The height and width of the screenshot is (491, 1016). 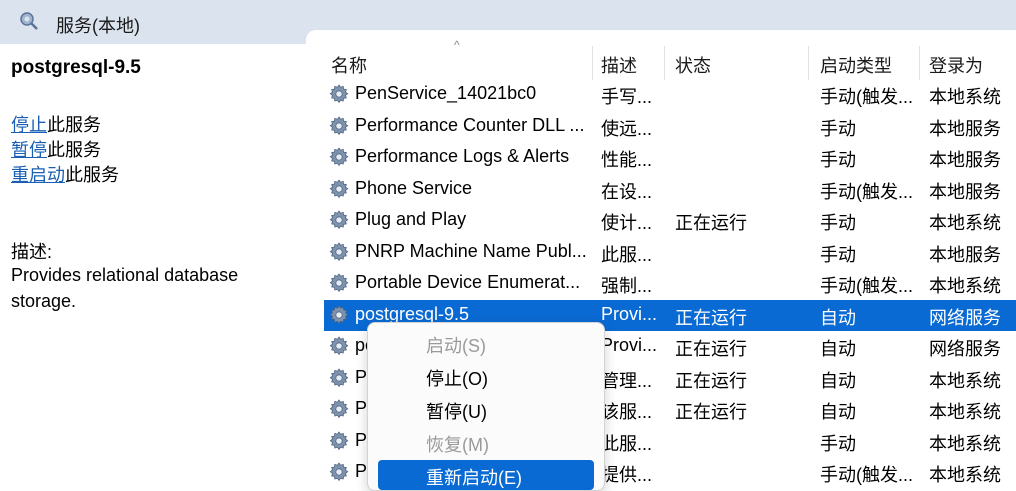 I want to click on action-stop: 停止此服务, so click(x=56, y=124).